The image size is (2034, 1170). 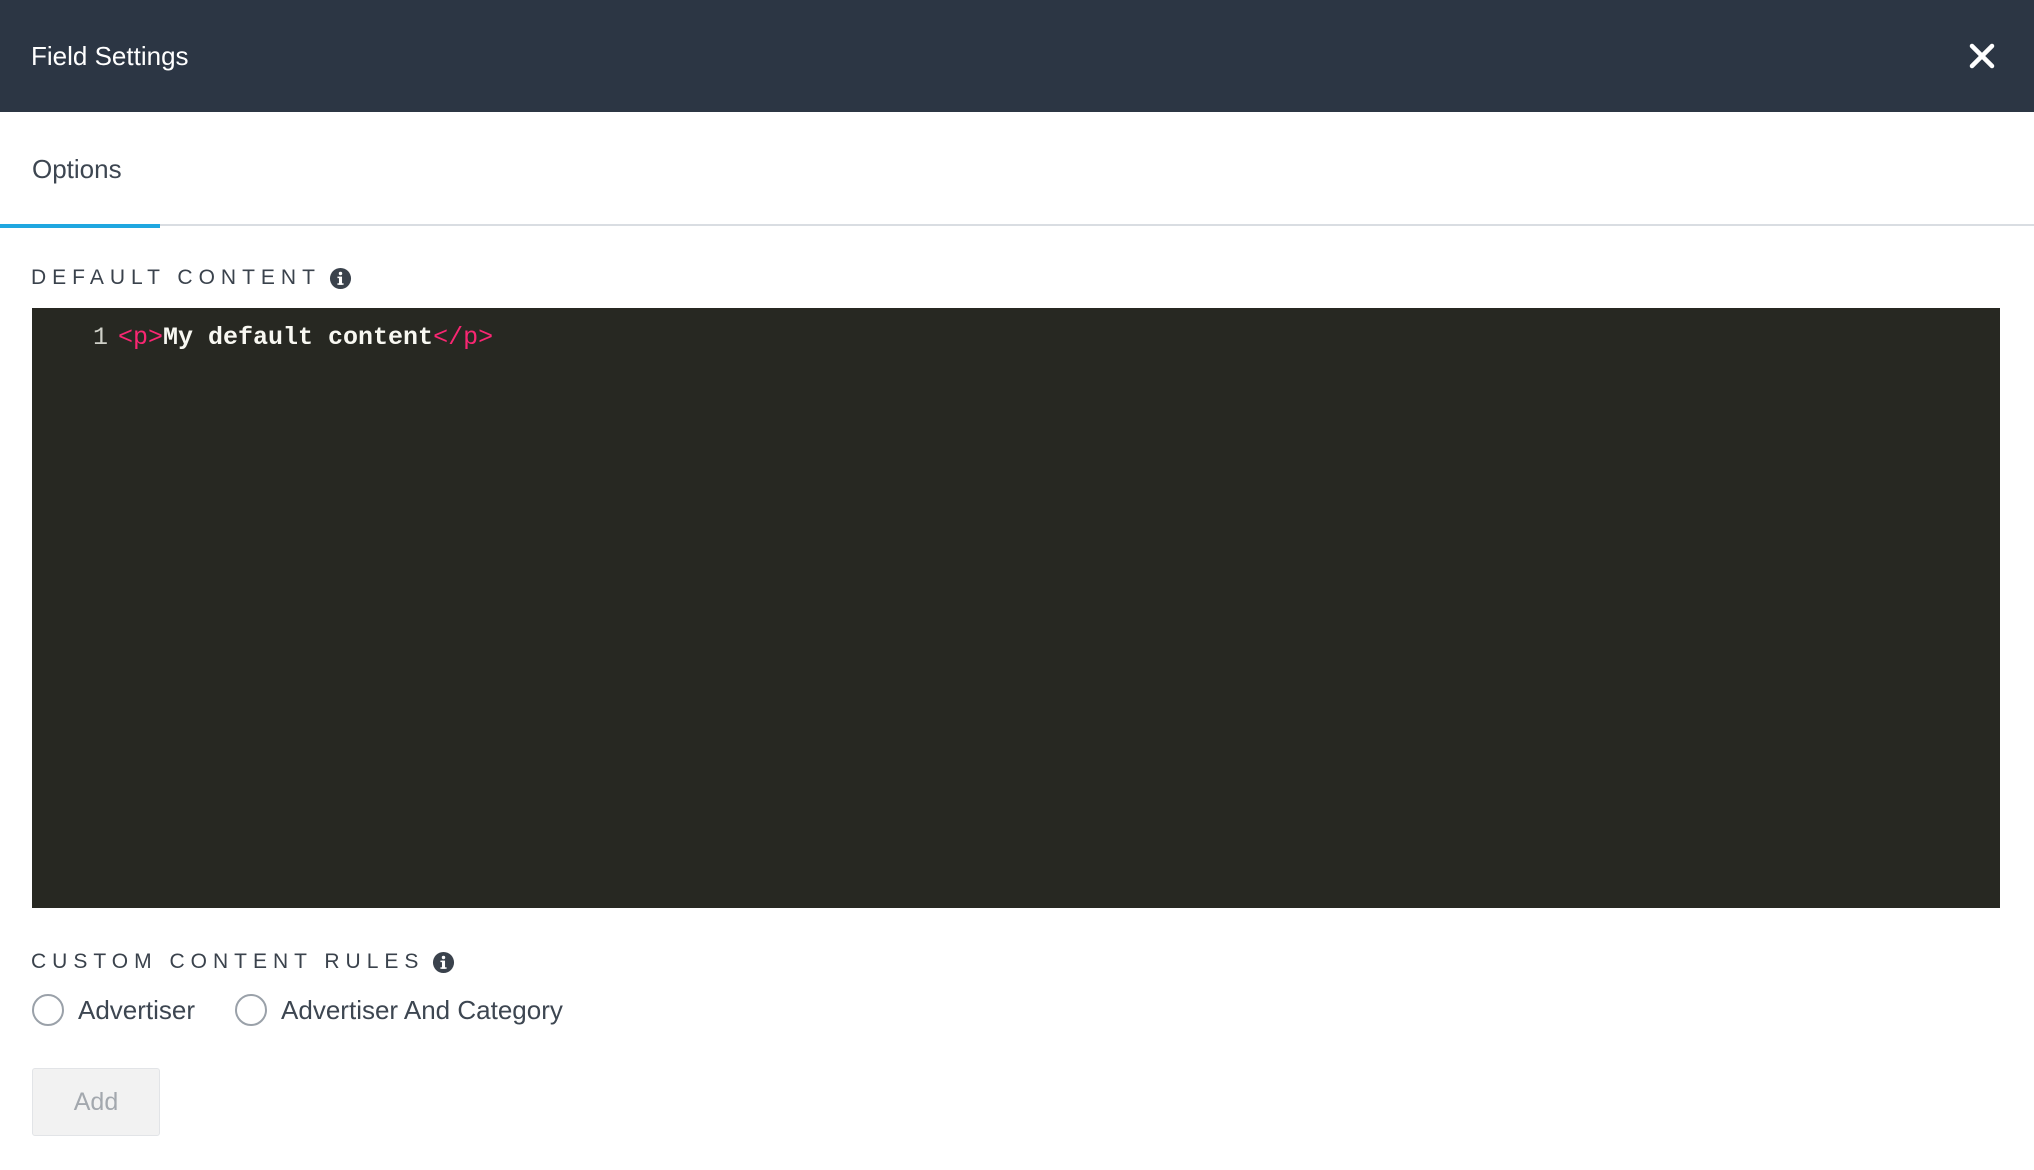 What do you see at coordinates (100, 337) in the screenshot?
I see `line-number: 1` at bounding box center [100, 337].